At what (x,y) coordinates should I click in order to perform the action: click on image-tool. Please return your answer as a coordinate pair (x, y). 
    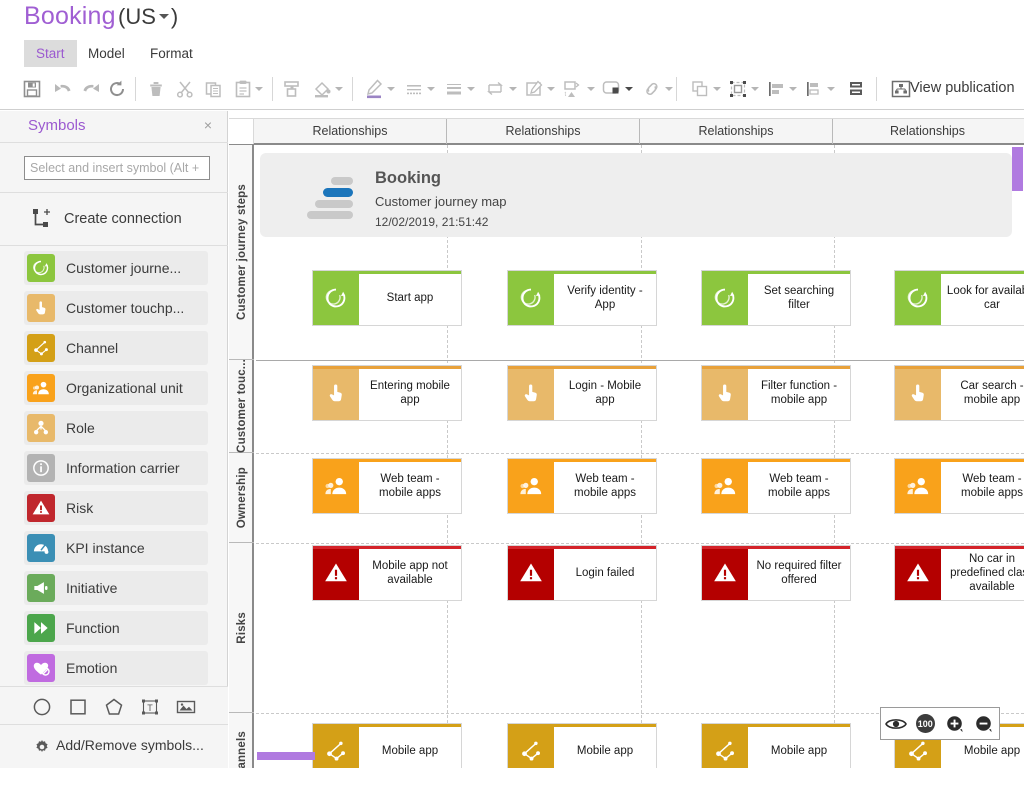
    Looking at the image, I should click on (186, 707).